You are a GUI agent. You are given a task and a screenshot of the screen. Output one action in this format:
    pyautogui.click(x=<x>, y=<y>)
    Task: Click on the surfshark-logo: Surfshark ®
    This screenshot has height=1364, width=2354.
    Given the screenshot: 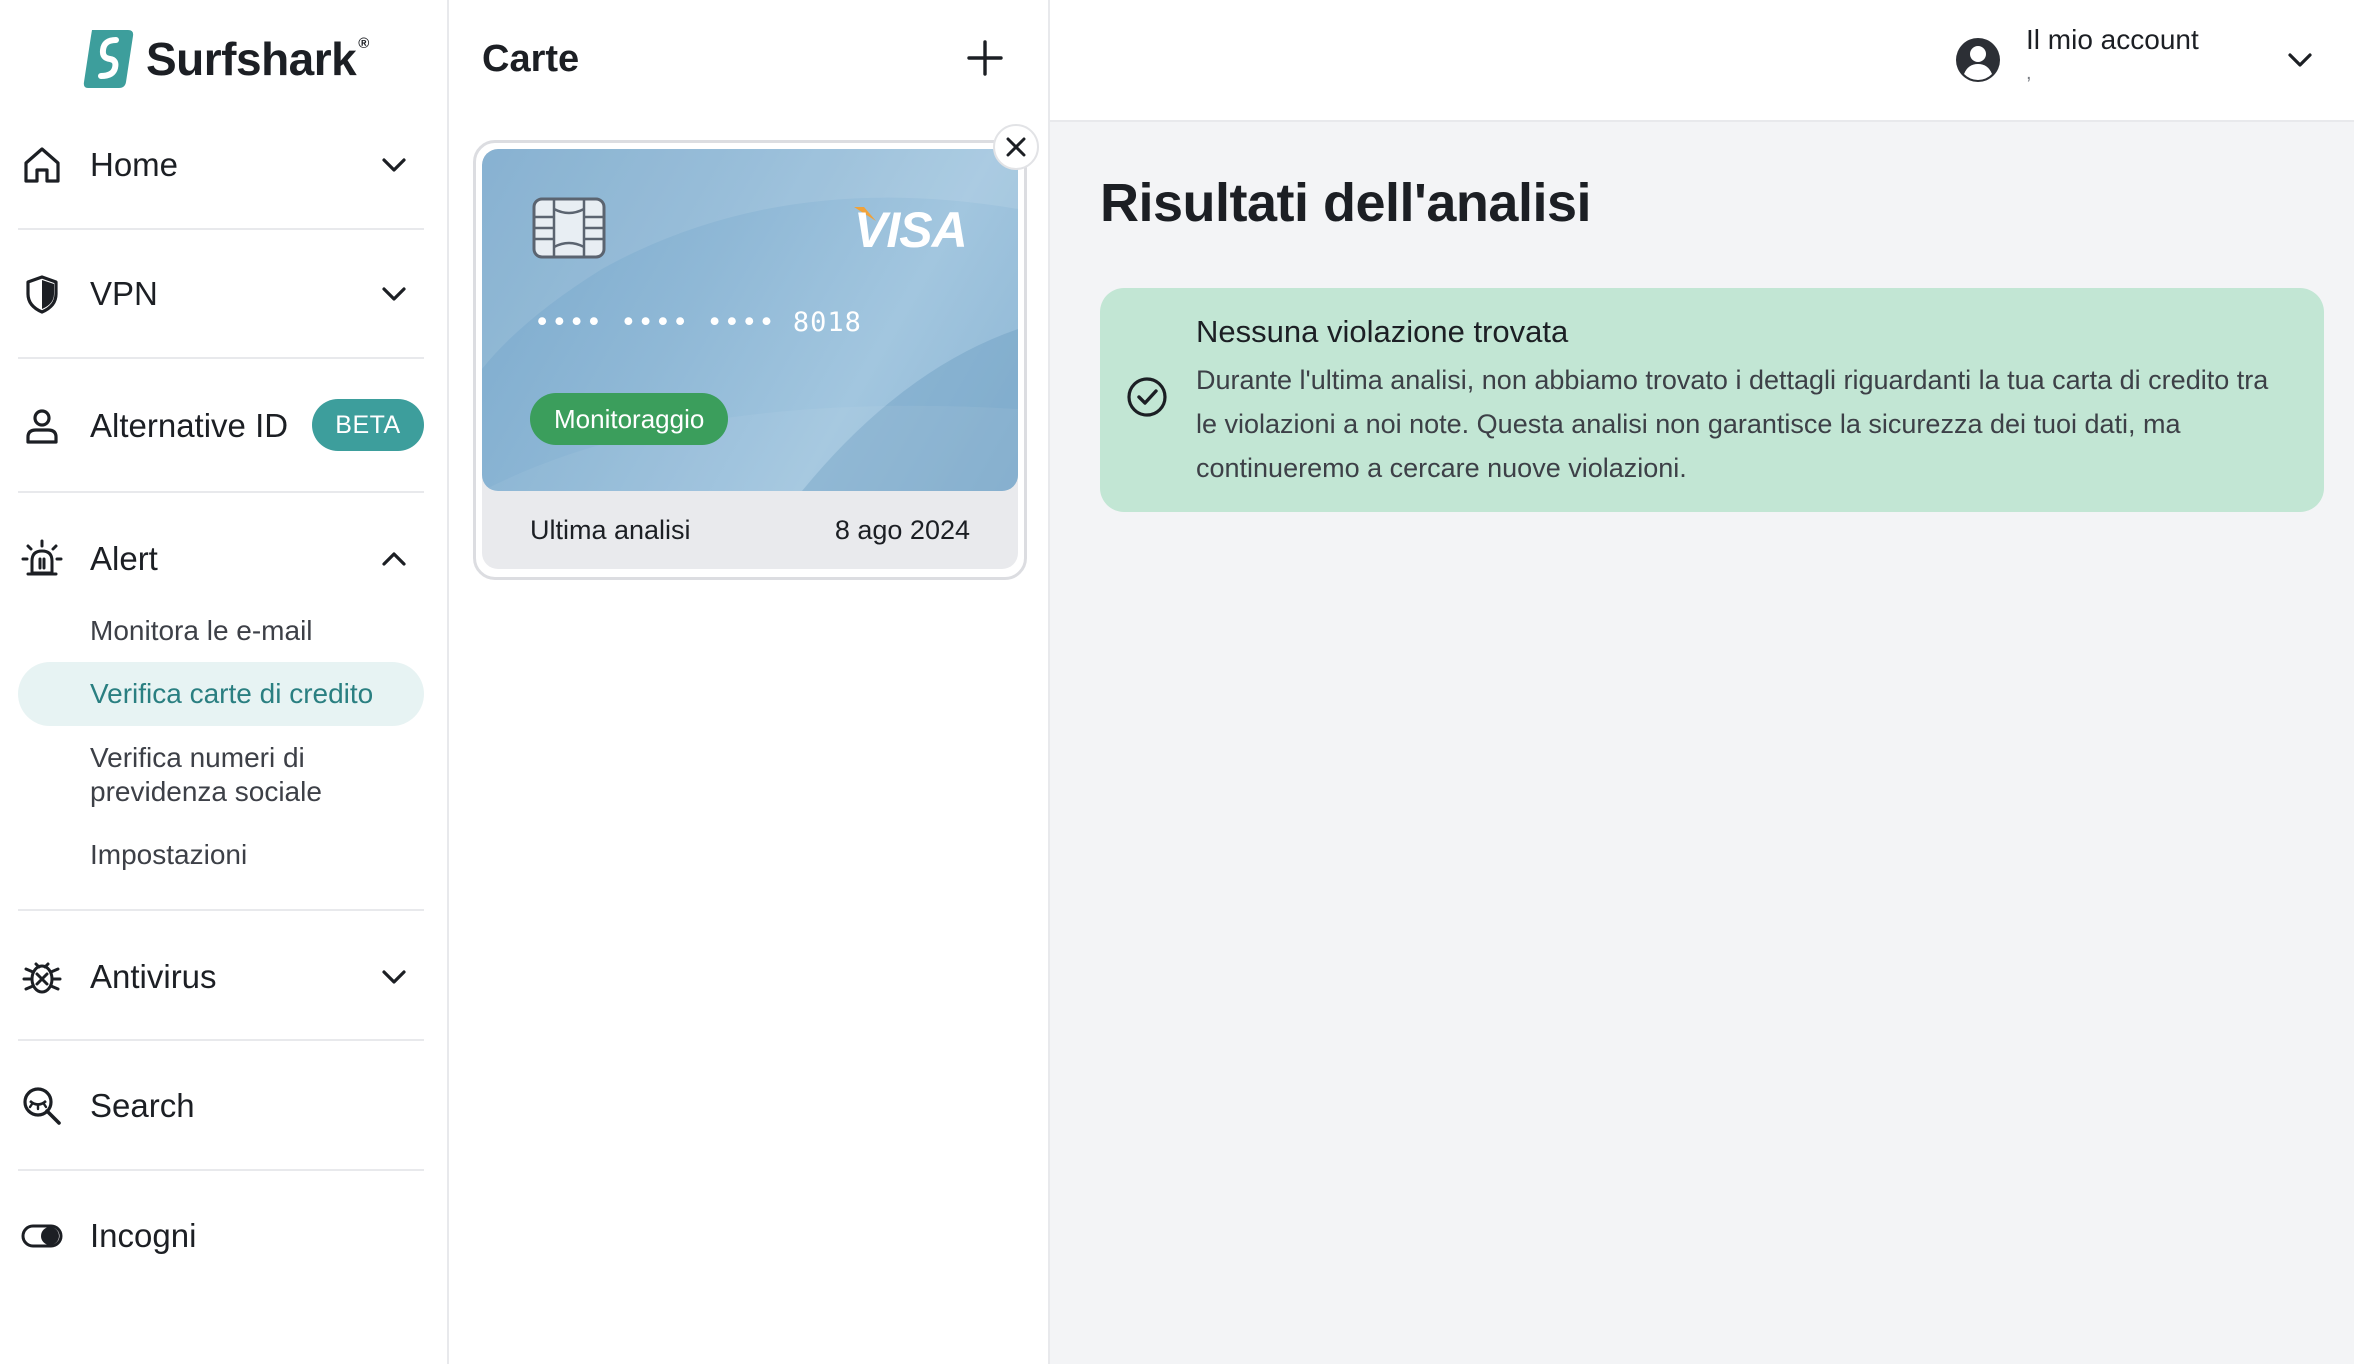 What is the action you would take?
    pyautogui.click(x=225, y=59)
    